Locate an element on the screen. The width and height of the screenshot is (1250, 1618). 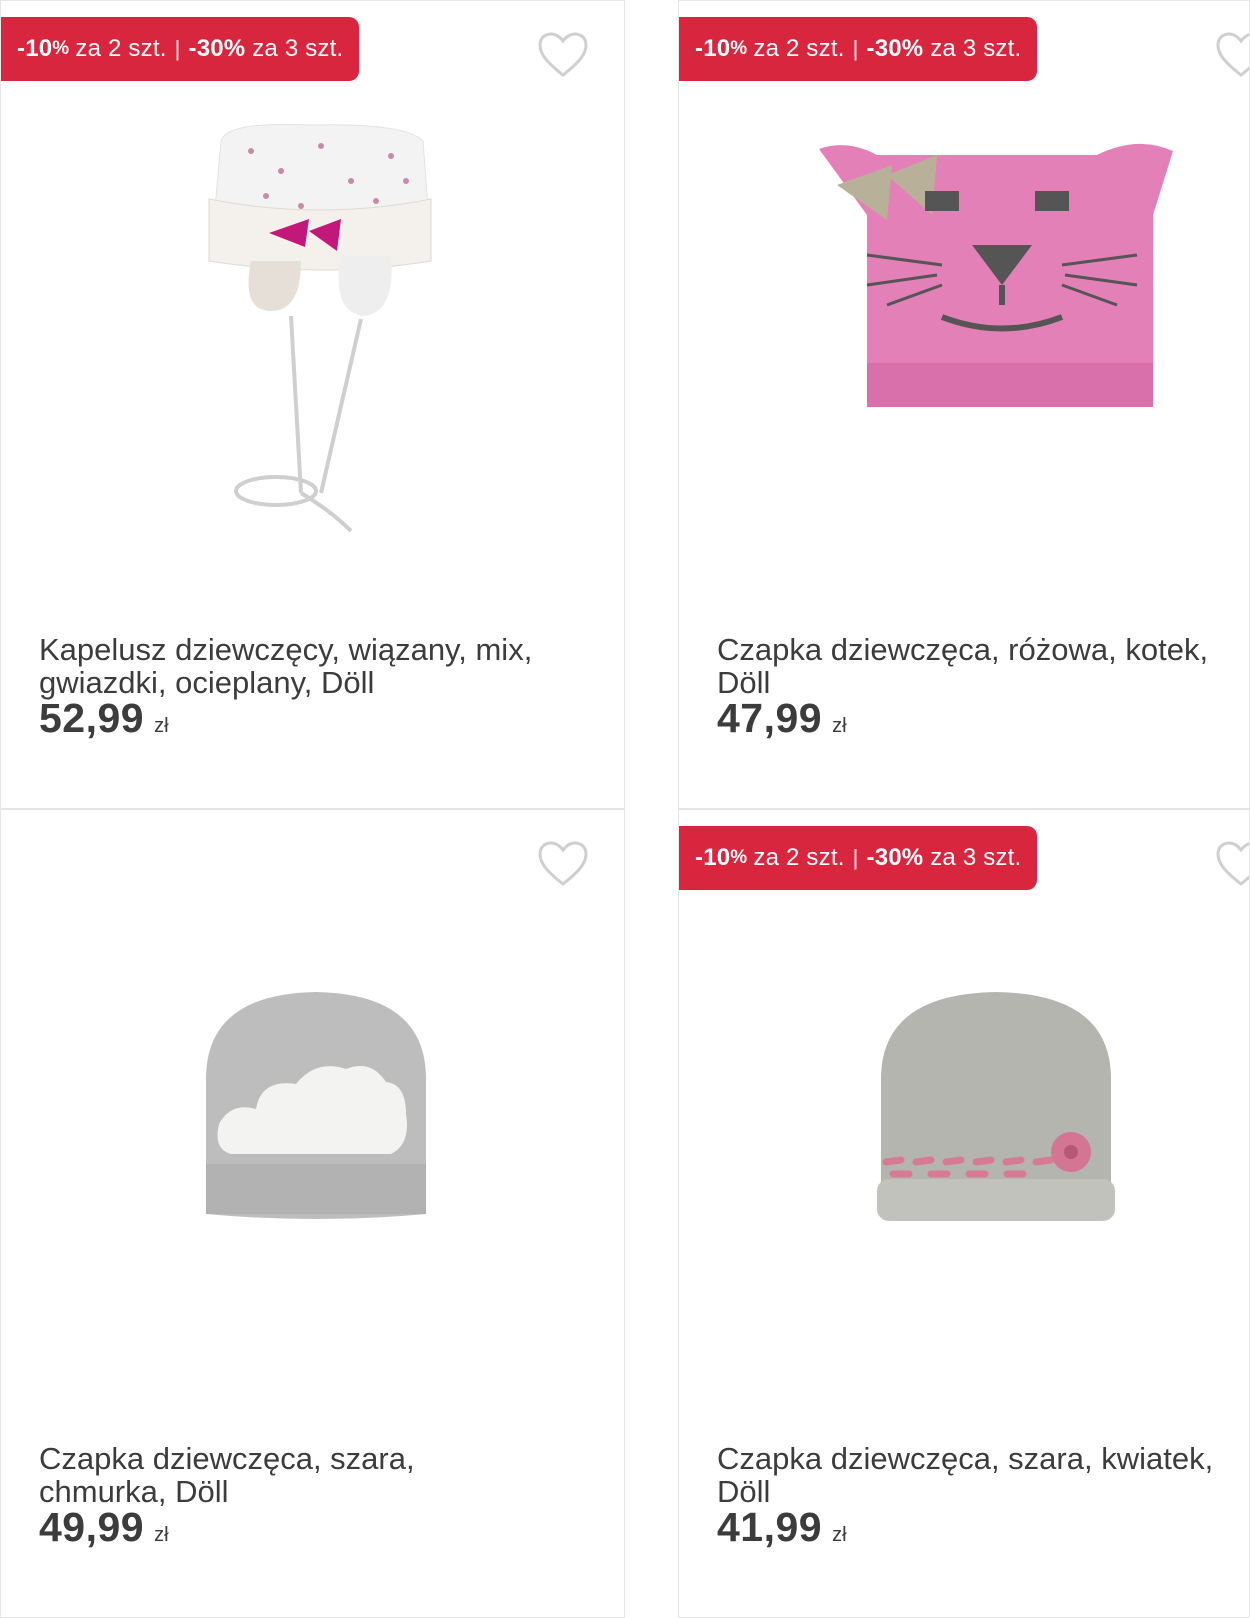
product-price: 49,99 zł is located at coordinates (104, 1527).